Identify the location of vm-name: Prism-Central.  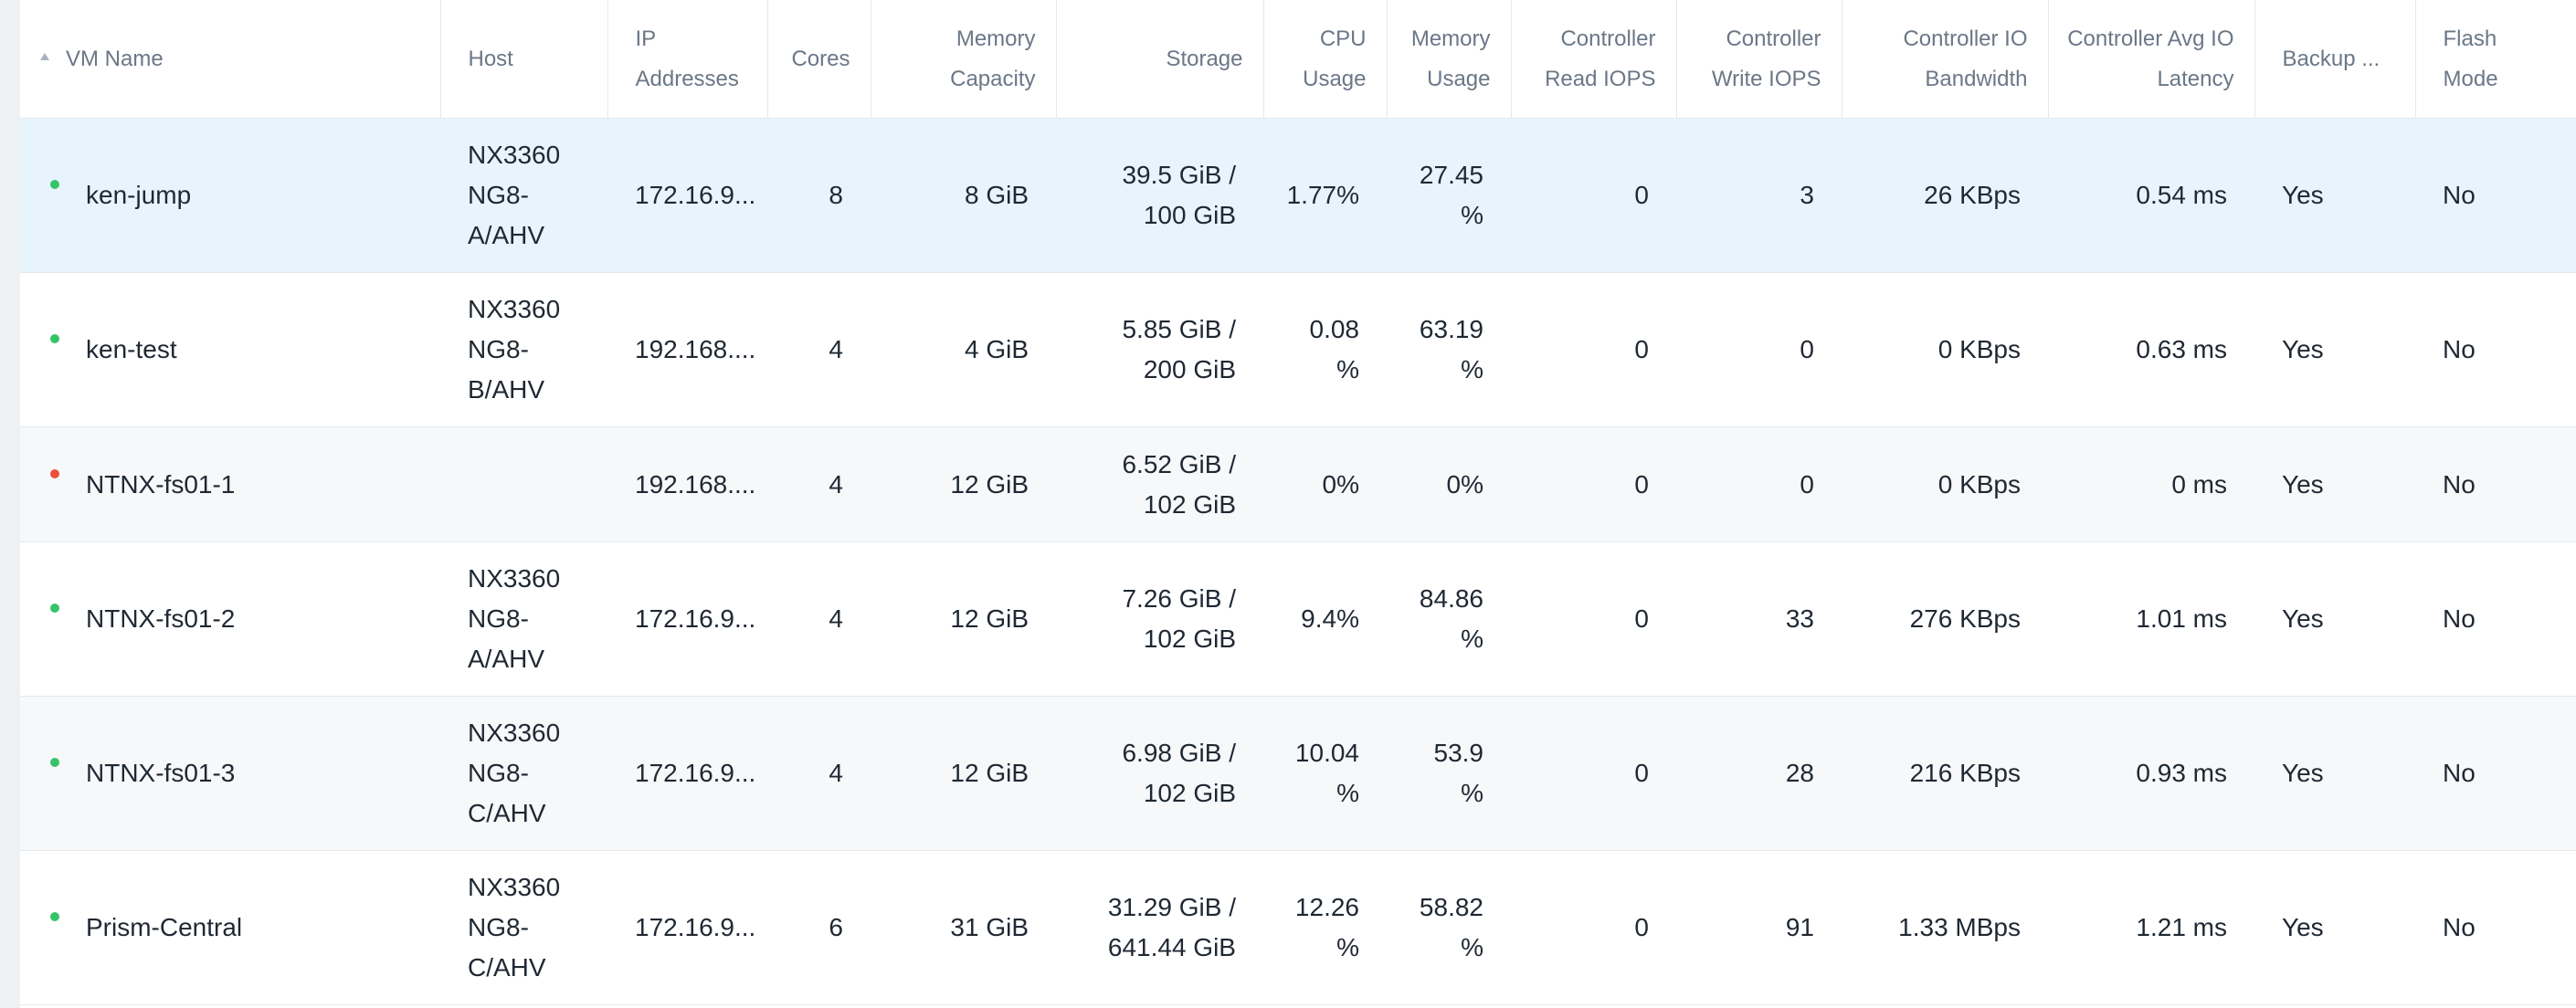
(164, 927).